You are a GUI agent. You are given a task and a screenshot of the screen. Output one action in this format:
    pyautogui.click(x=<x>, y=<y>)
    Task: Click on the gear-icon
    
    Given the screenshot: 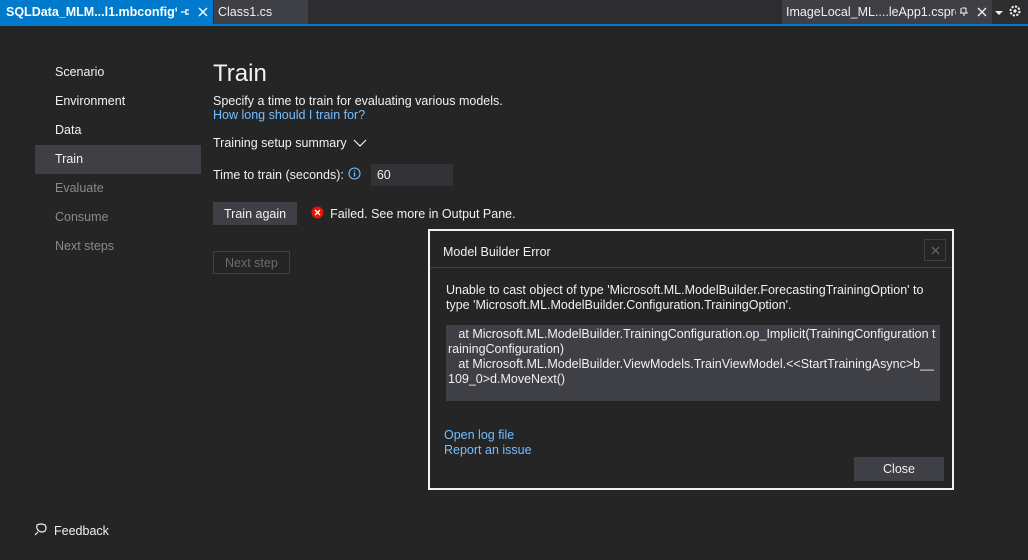 What is the action you would take?
    pyautogui.click(x=1015, y=13)
    